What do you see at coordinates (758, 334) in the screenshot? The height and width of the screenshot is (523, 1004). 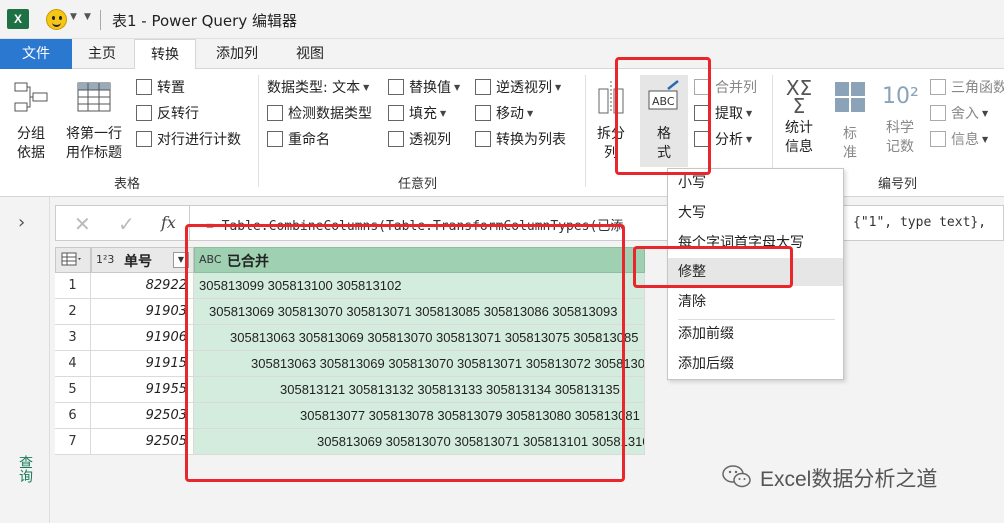 I see `menu-item-add-prefix: 添加前缀` at bounding box center [758, 334].